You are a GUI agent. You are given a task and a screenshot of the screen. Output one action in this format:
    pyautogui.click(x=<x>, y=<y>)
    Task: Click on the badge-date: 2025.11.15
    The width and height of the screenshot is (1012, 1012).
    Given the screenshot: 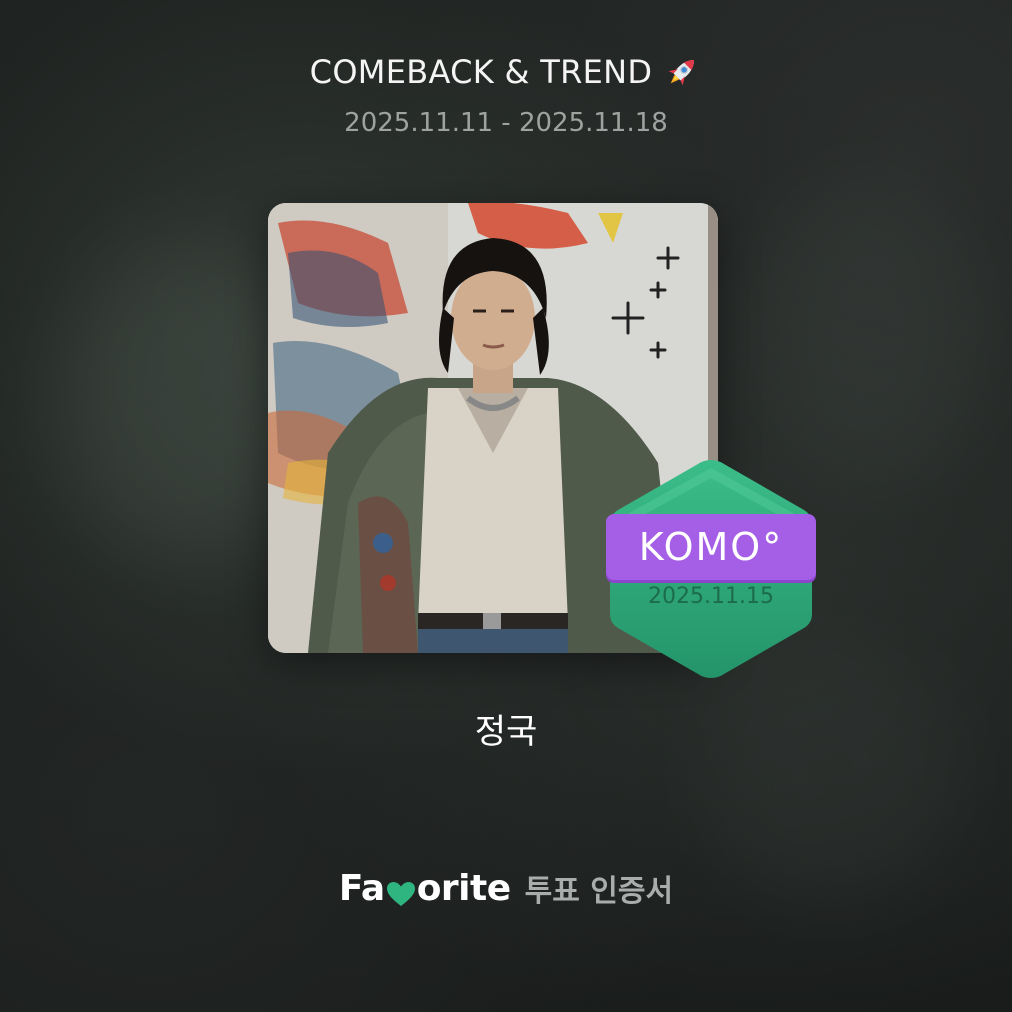 What is the action you would take?
    pyautogui.click(x=711, y=596)
    